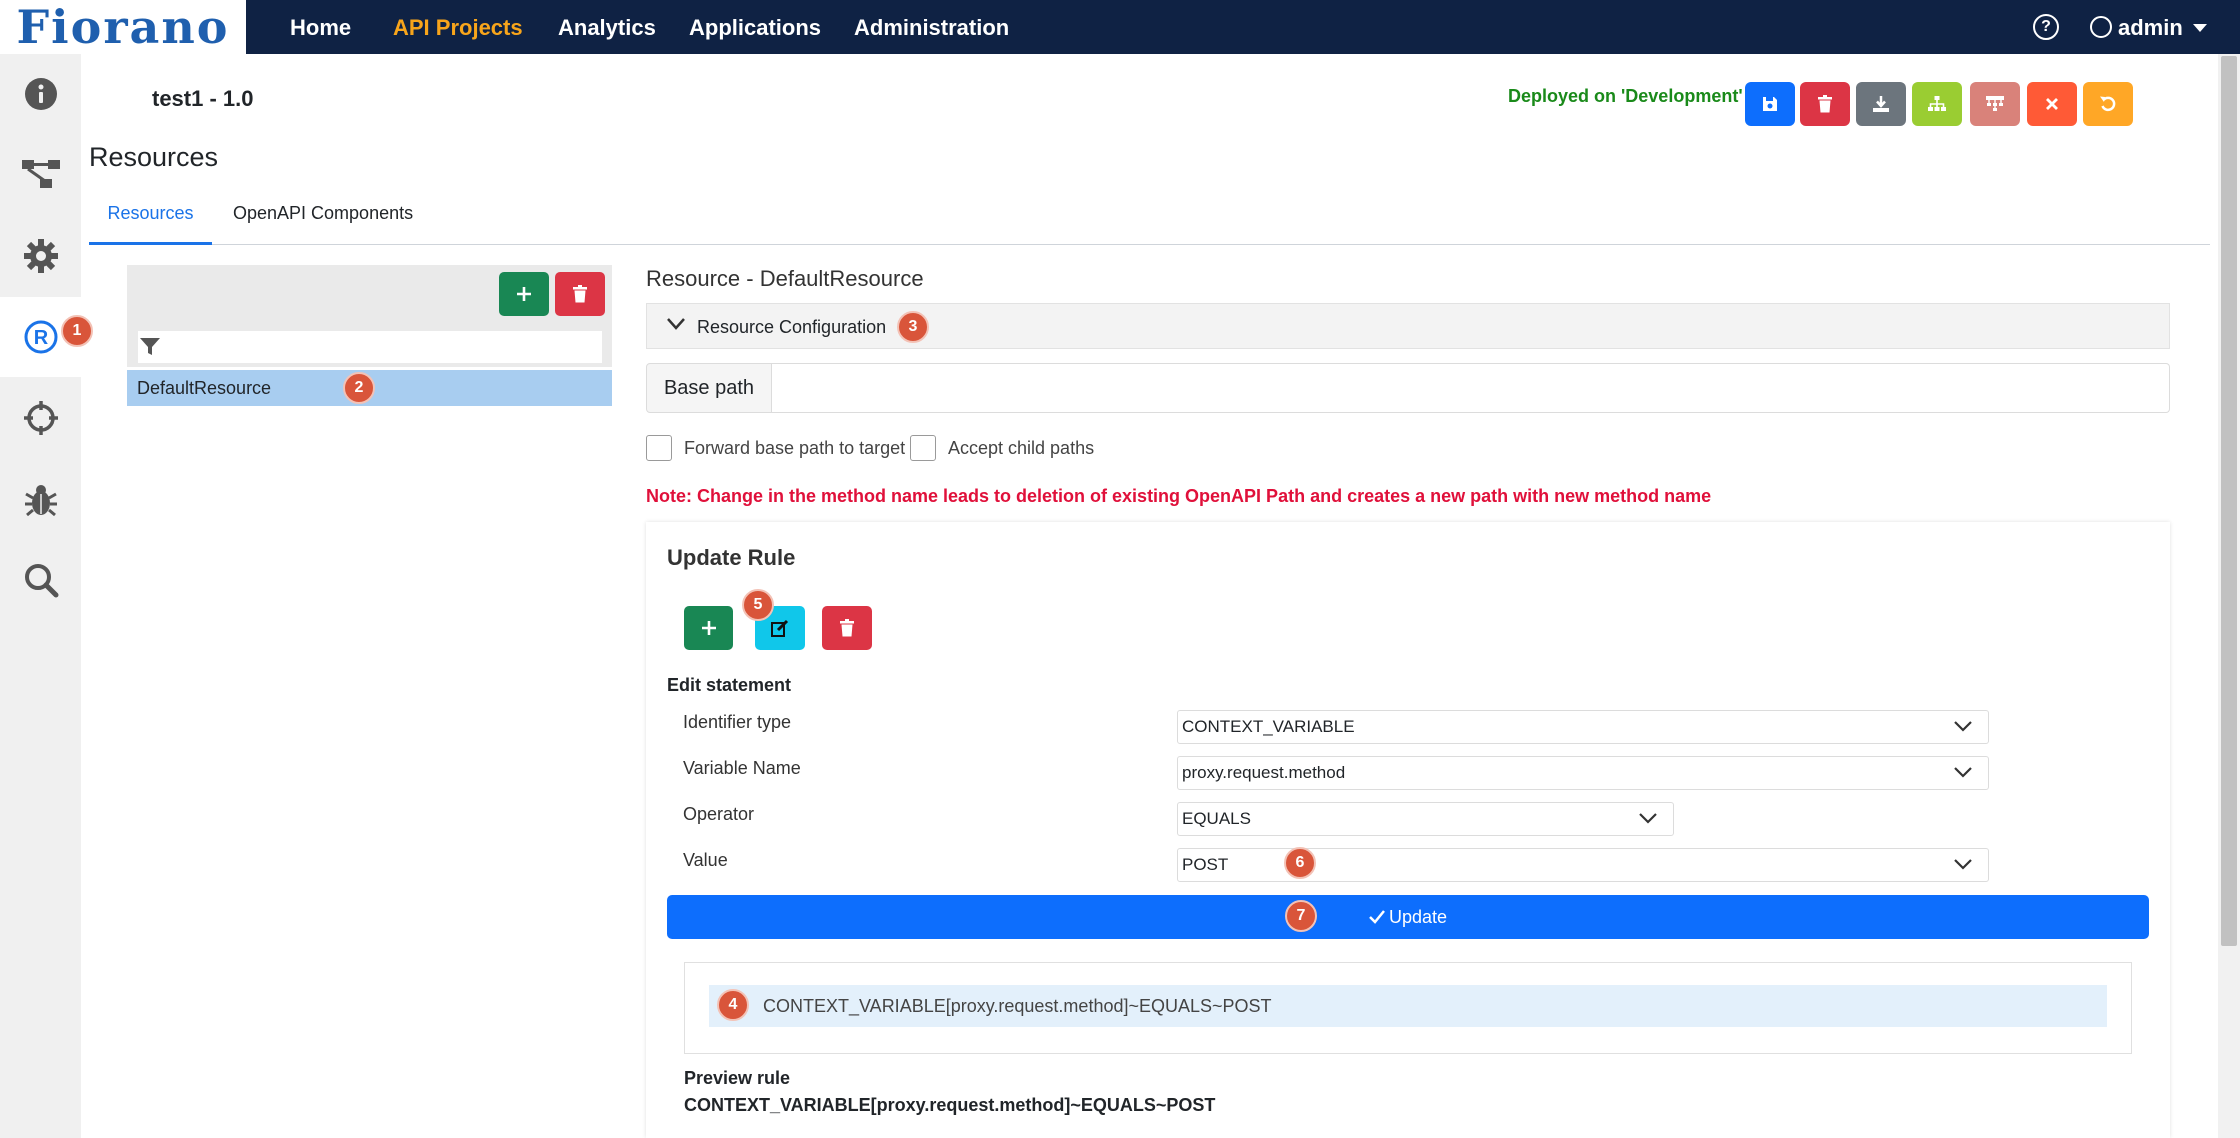 The height and width of the screenshot is (1138, 2240). I want to click on annotation-badge-7: 7, so click(1301, 916).